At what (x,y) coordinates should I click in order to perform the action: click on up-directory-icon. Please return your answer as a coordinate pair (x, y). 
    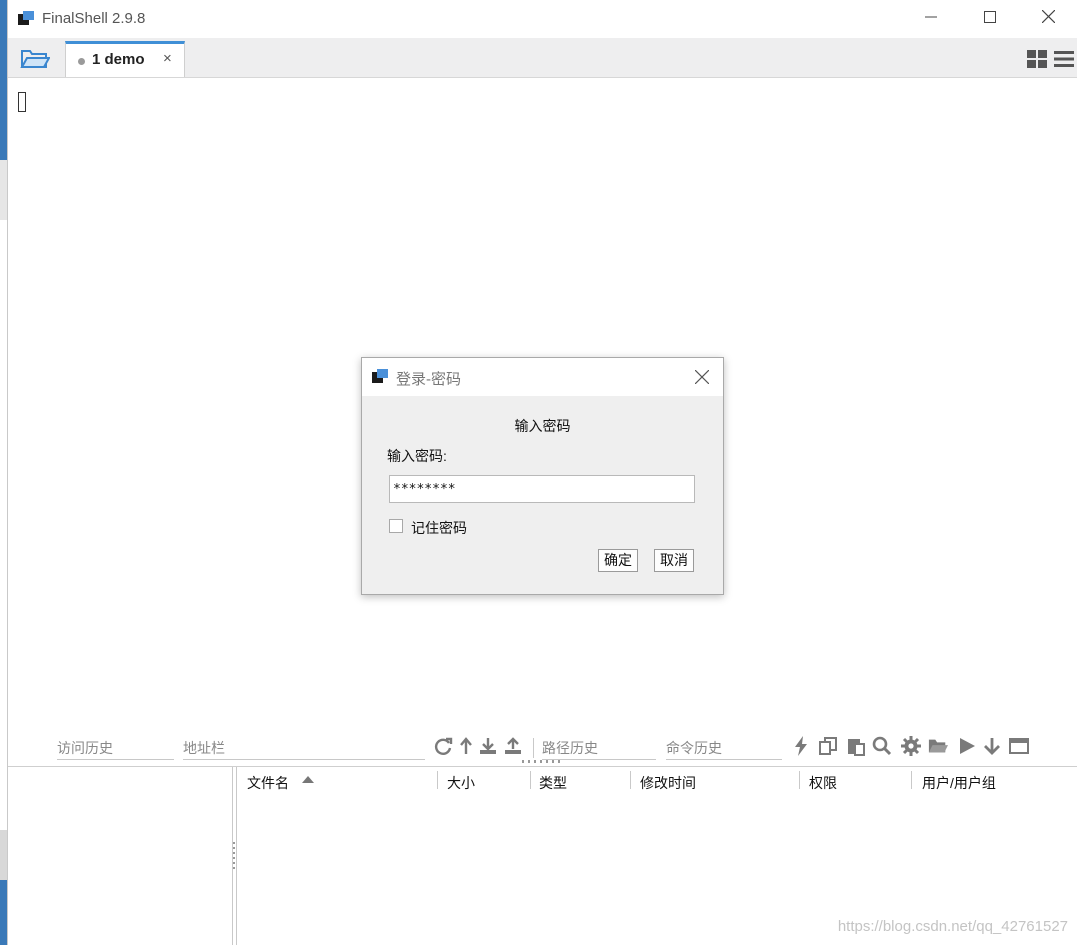
    Looking at the image, I should click on (466, 746).